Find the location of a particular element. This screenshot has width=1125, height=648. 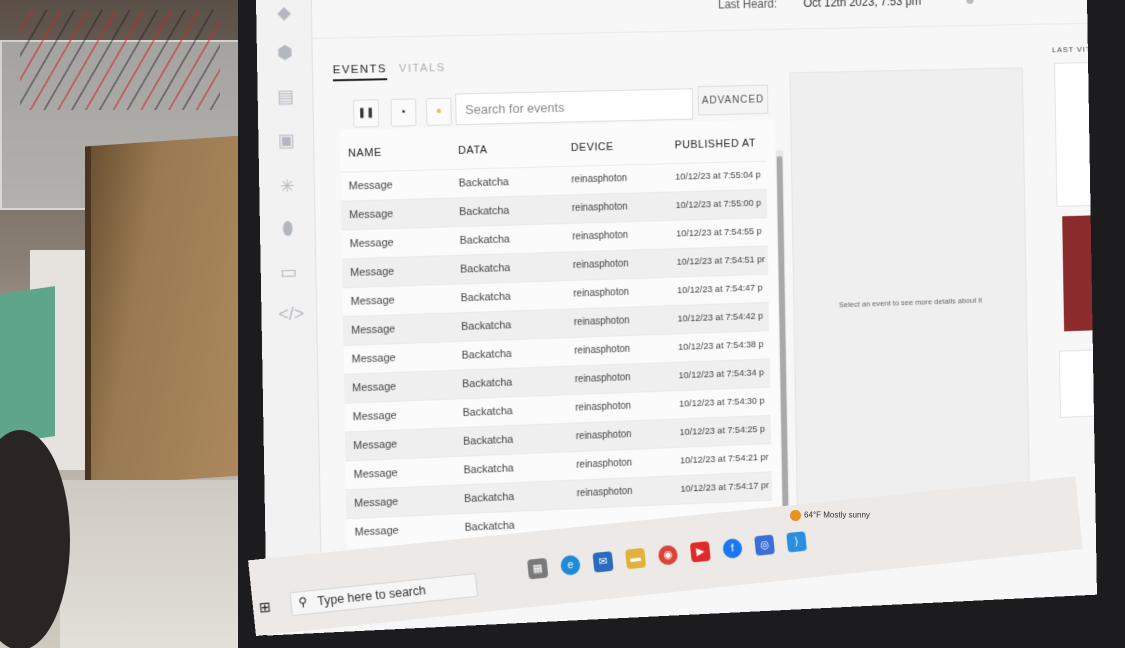

vitals-side-panel: LAST VIT is located at coordinates (1070, 283).